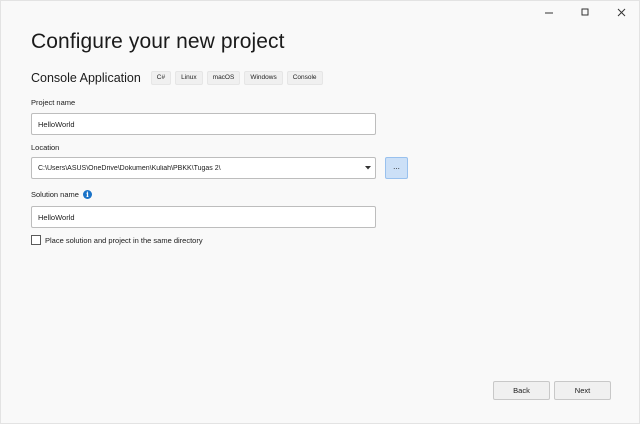 This screenshot has width=640, height=424. I want to click on template-name: Console Application, so click(86, 78).